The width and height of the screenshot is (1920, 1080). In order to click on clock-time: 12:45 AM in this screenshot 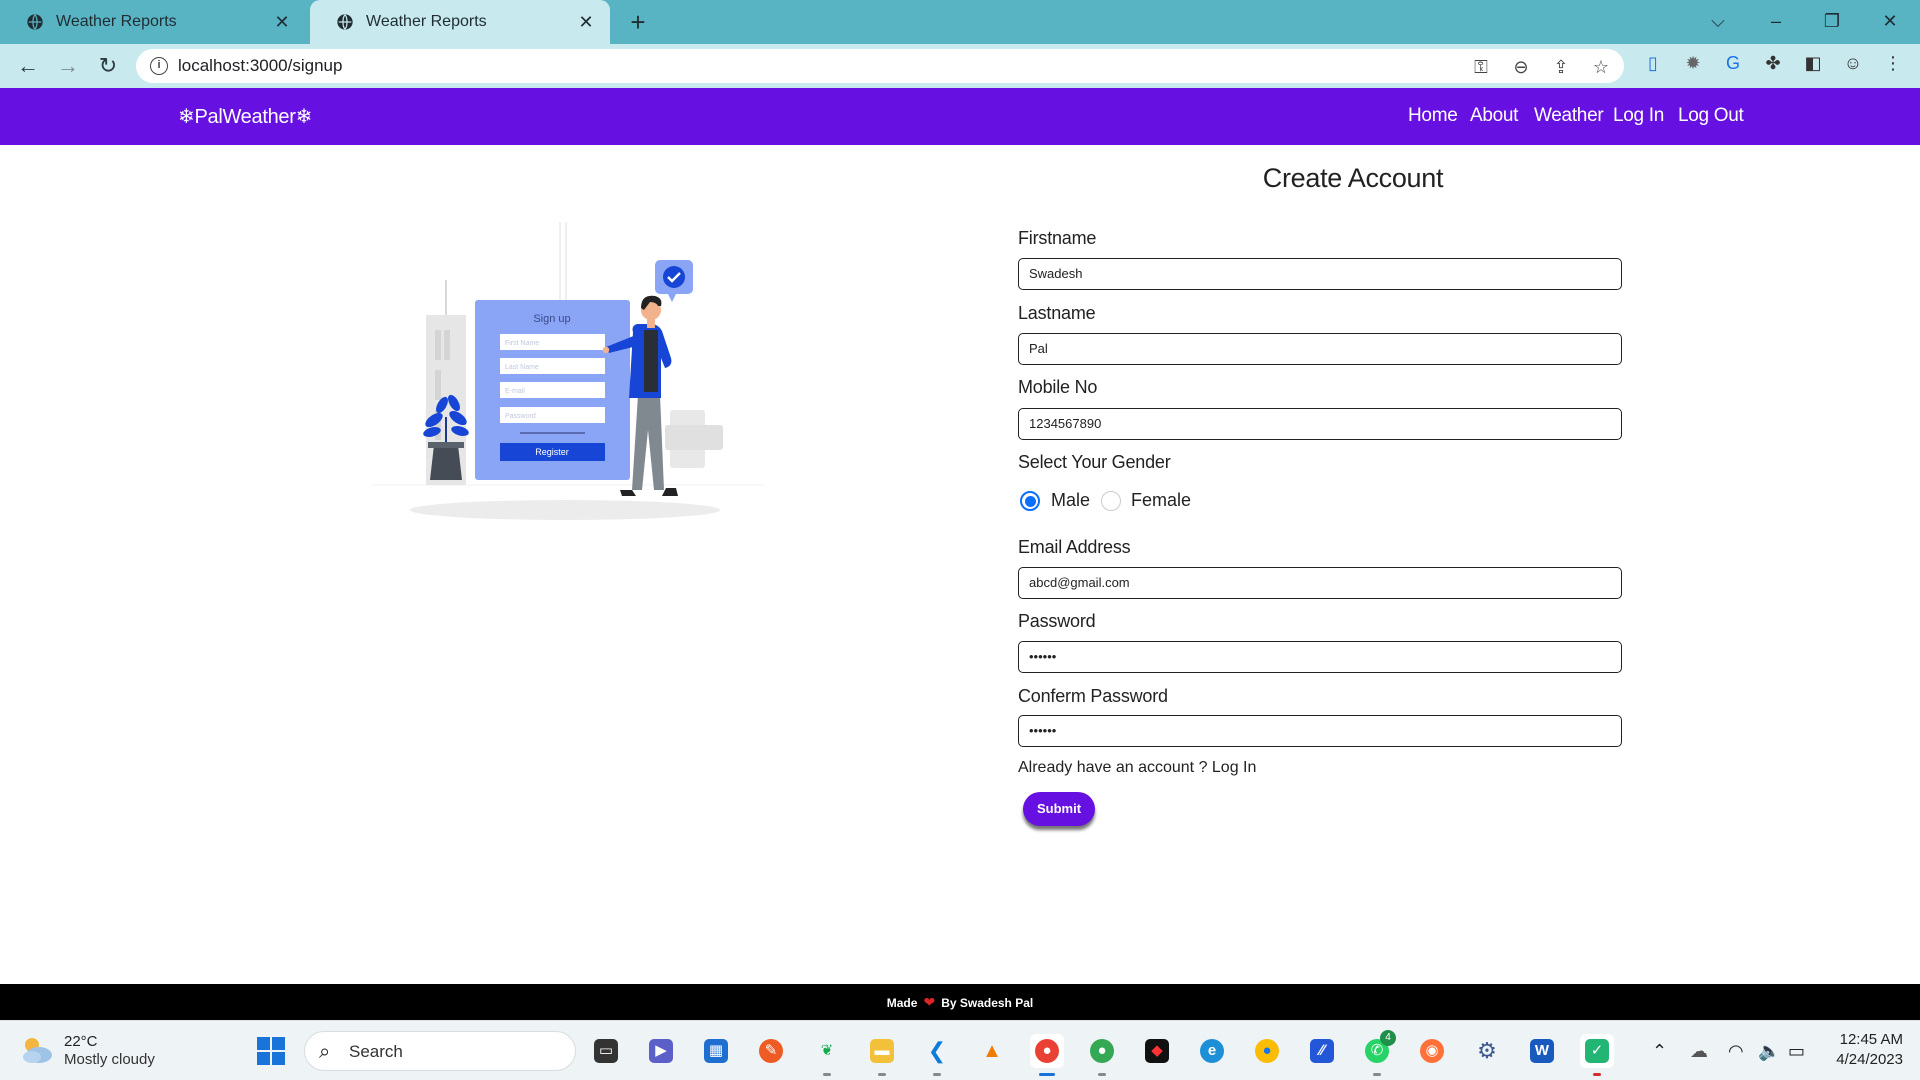, I will do `click(1871, 1039)`.